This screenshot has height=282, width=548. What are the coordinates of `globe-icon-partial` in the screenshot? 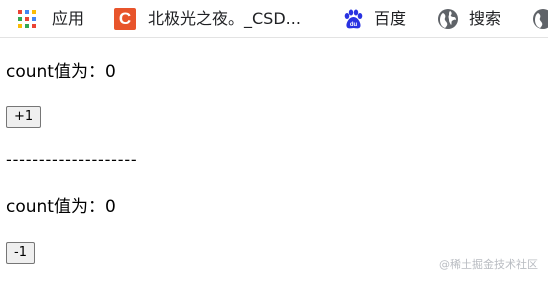 It's located at (540, 19).